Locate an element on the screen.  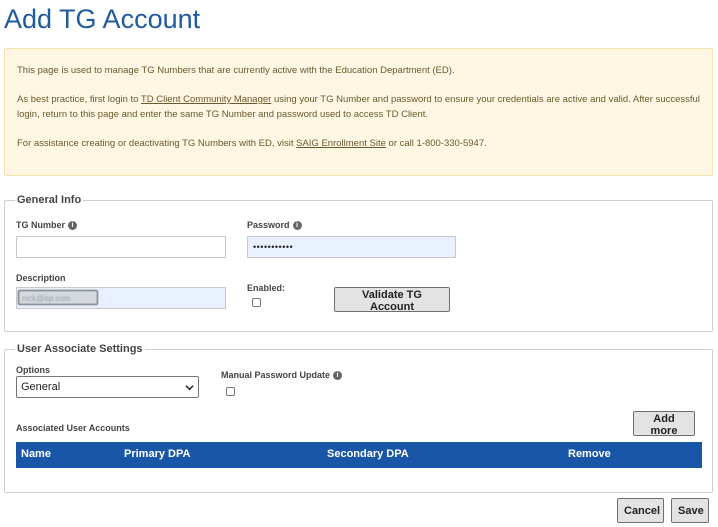
tg-number-input is located at coordinates (121, 247).